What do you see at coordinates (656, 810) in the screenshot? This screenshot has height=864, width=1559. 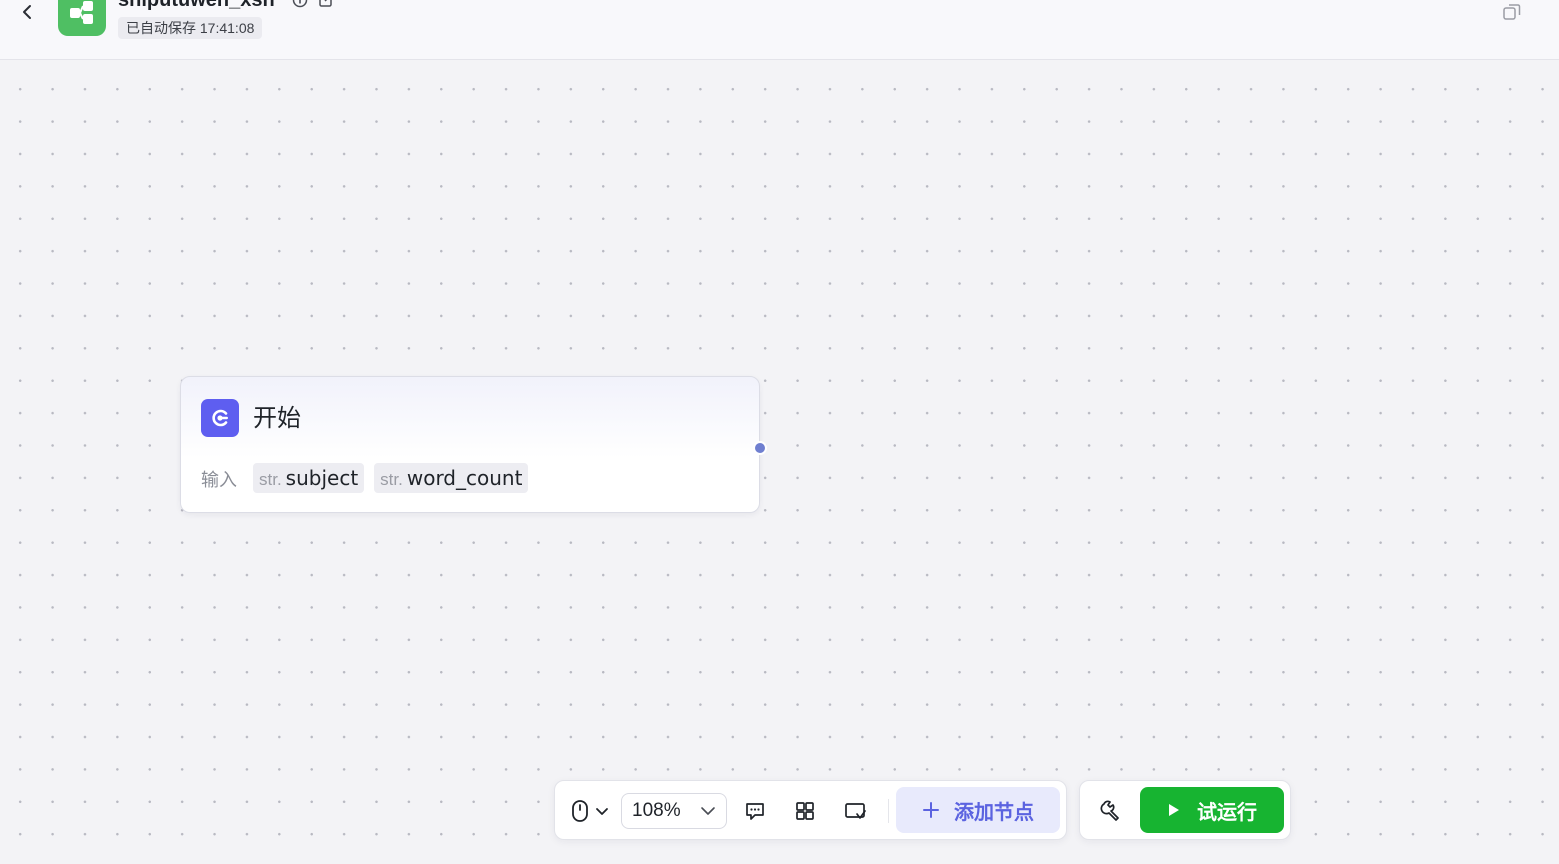 I see `zoom-value: 108%` at bounding box center [656, 810].